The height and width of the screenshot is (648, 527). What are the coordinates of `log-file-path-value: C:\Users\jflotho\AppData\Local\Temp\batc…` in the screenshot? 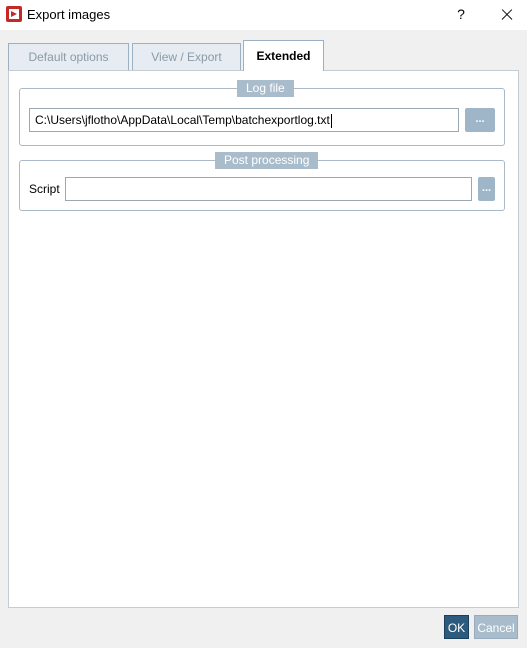 It's located at (182, 120).